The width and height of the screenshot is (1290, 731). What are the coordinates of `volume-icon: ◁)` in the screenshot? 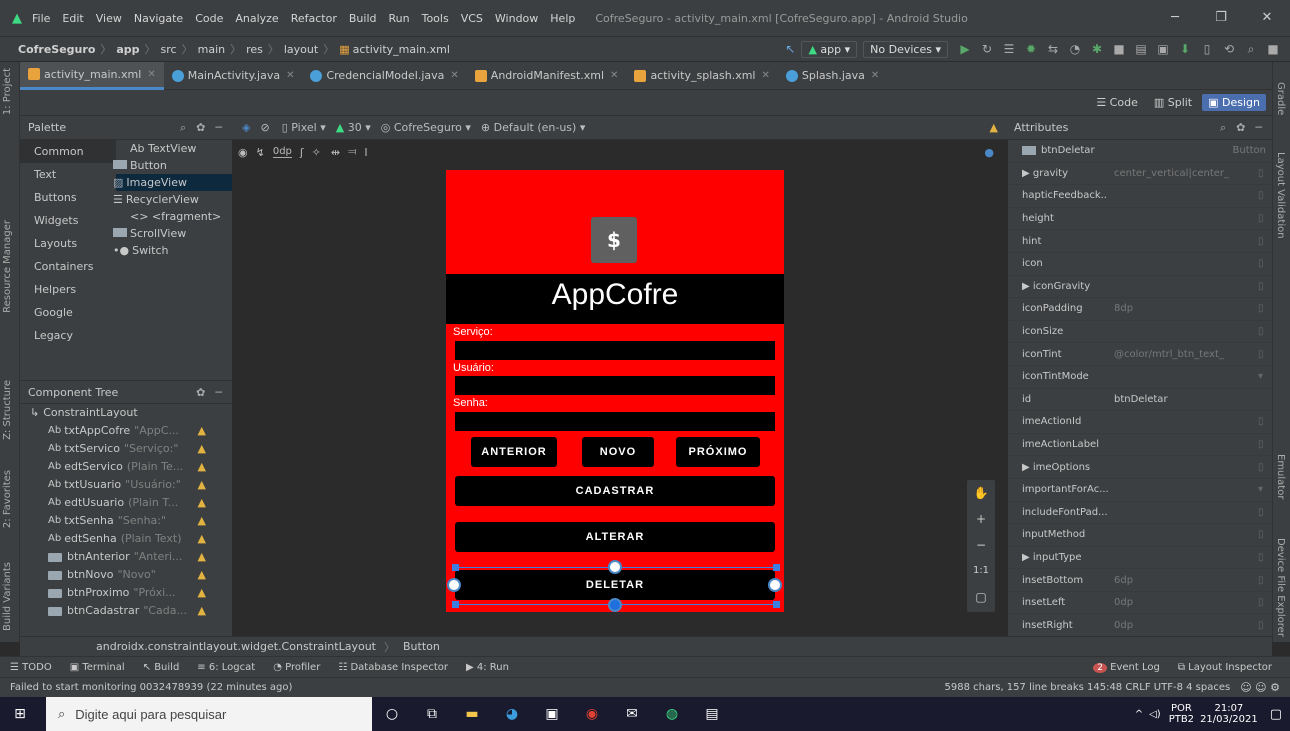 It's located at (1155, 714).